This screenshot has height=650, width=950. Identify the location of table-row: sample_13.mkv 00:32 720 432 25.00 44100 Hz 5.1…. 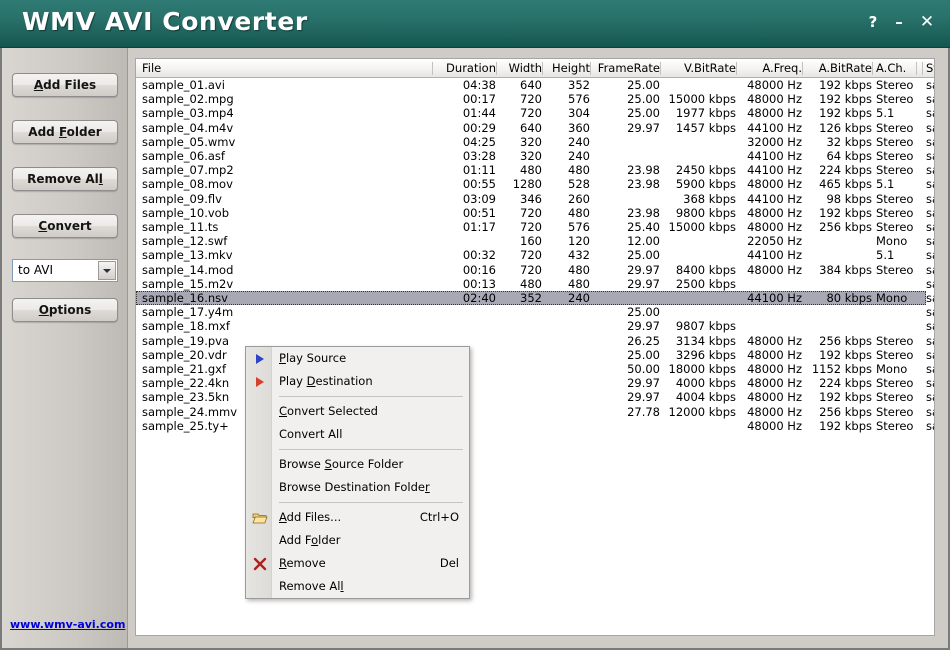
(535, 255).